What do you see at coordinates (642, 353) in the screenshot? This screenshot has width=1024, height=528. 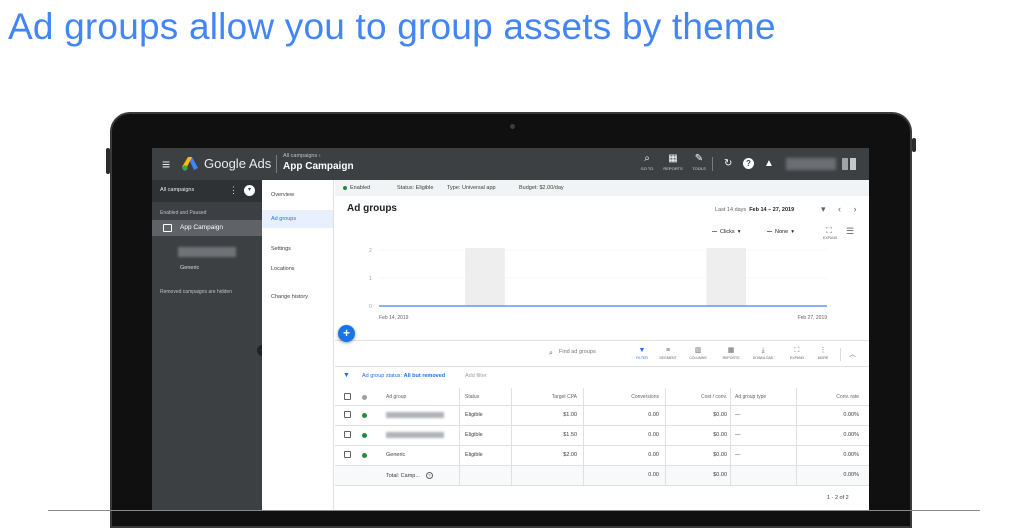 I see `filter-button: ▼ FILTER` at bounding box center [642, 353].